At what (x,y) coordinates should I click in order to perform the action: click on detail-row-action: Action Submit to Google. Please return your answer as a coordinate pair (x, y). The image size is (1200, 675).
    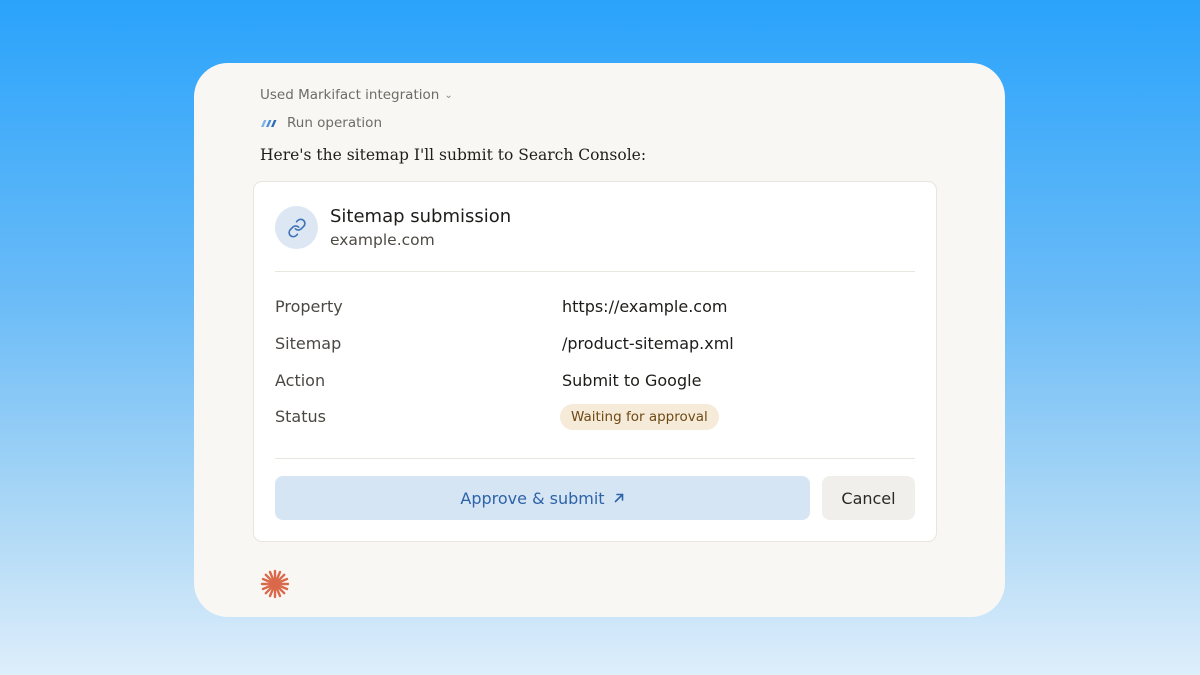
    Looking at the image, I should click on (595, 383).